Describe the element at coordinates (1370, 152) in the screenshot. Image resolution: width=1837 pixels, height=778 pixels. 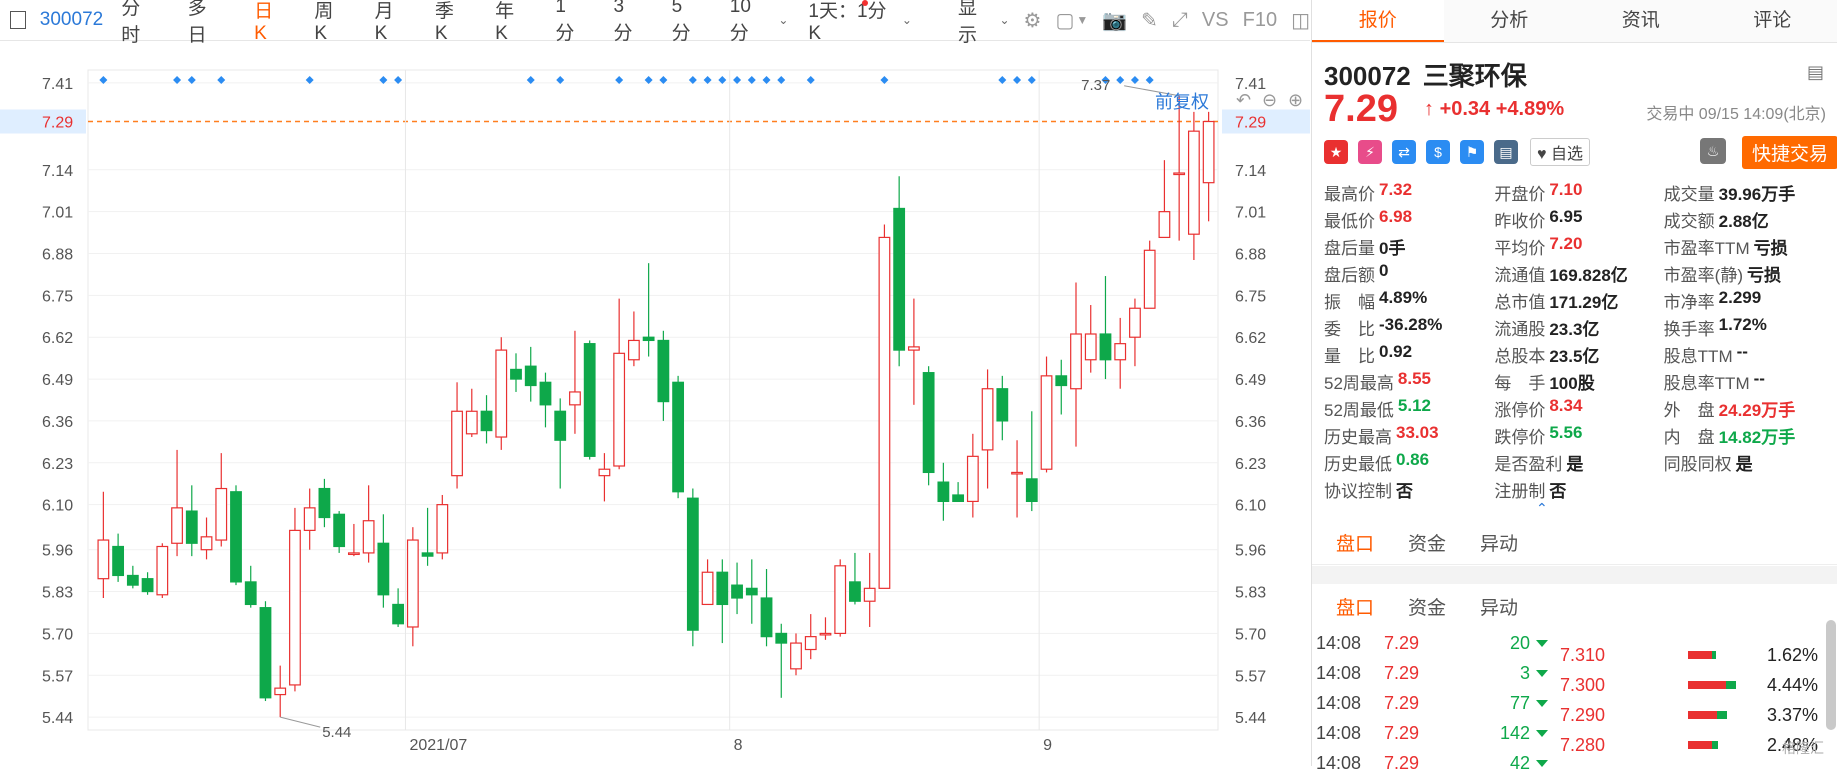
I see `lightning-icon: ⚡` at that location.